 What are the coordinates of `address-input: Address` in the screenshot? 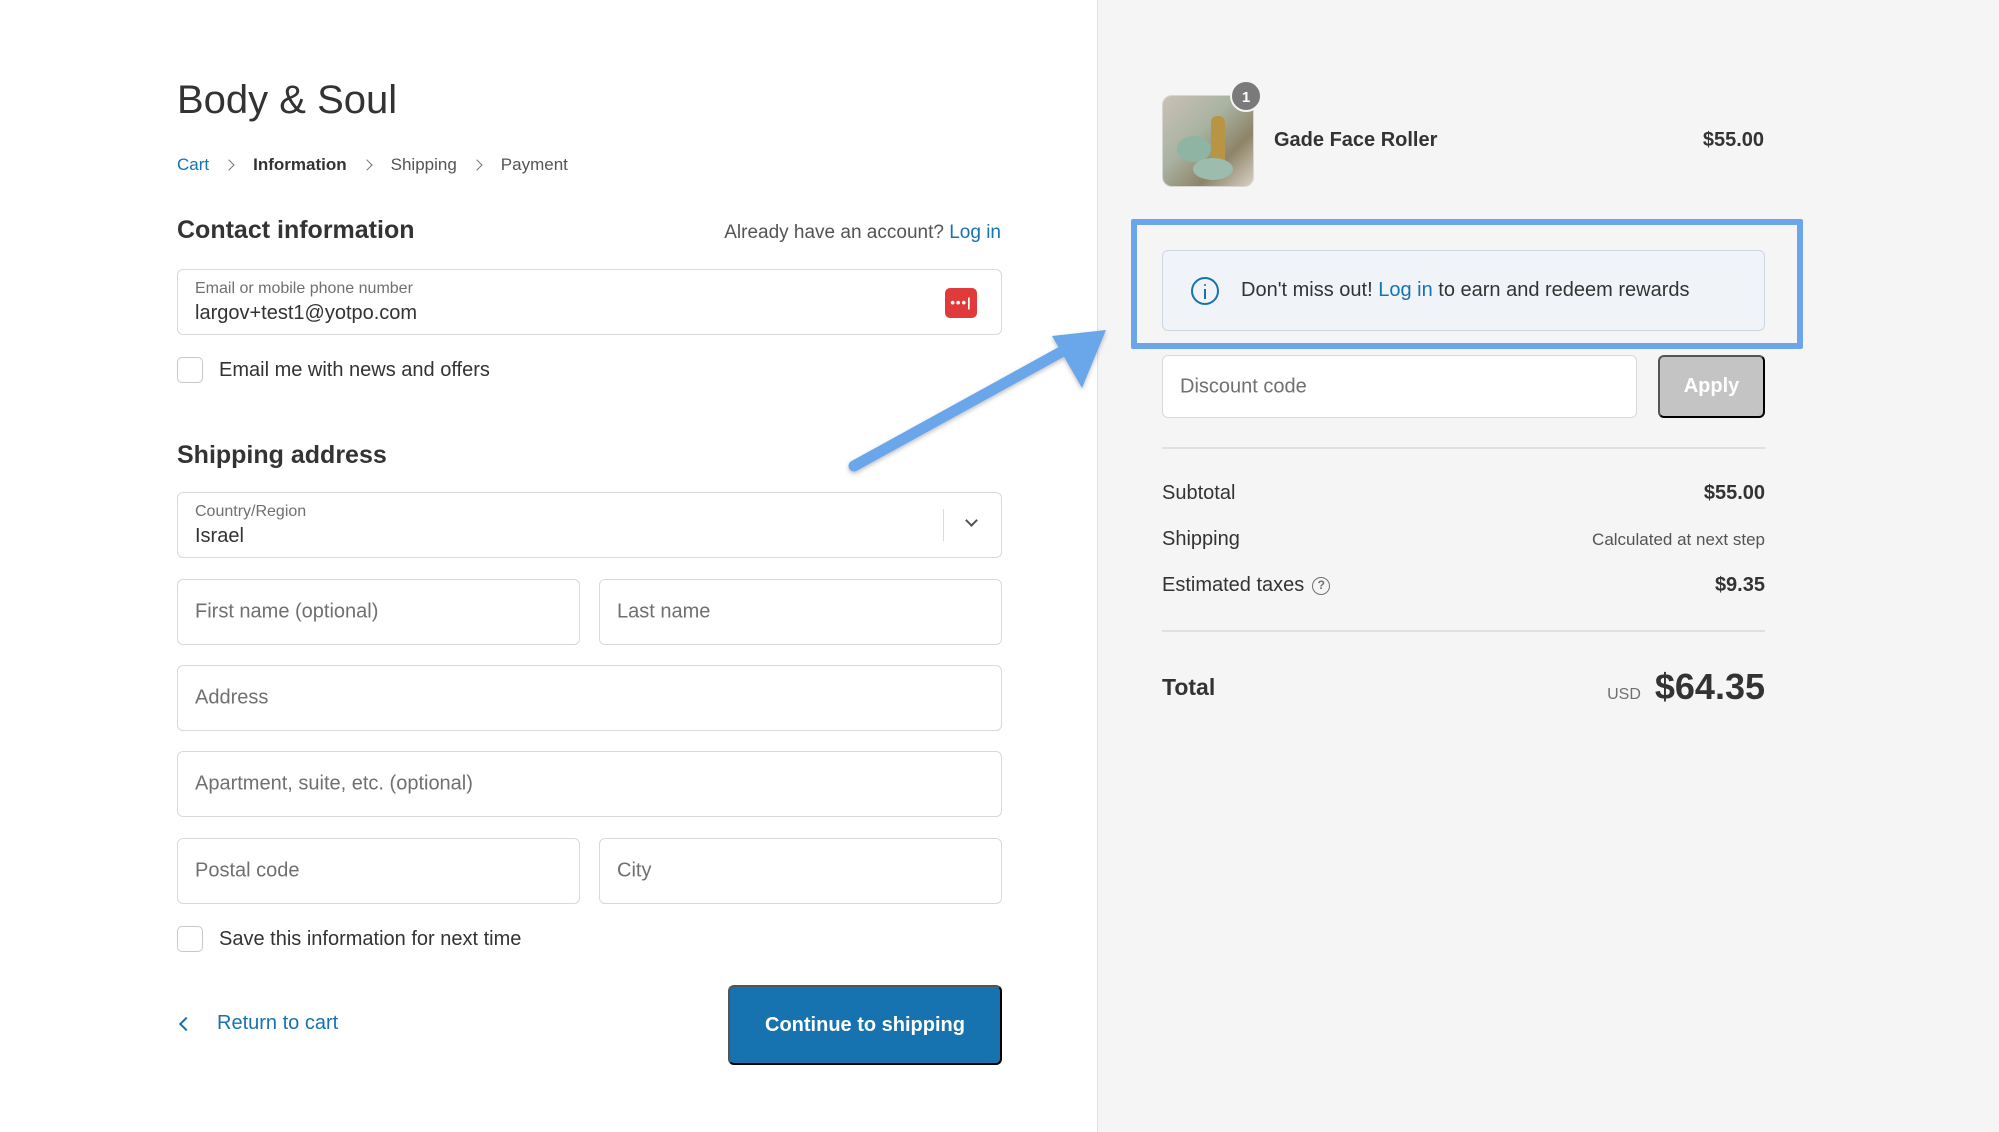 It's located at (589, 698).